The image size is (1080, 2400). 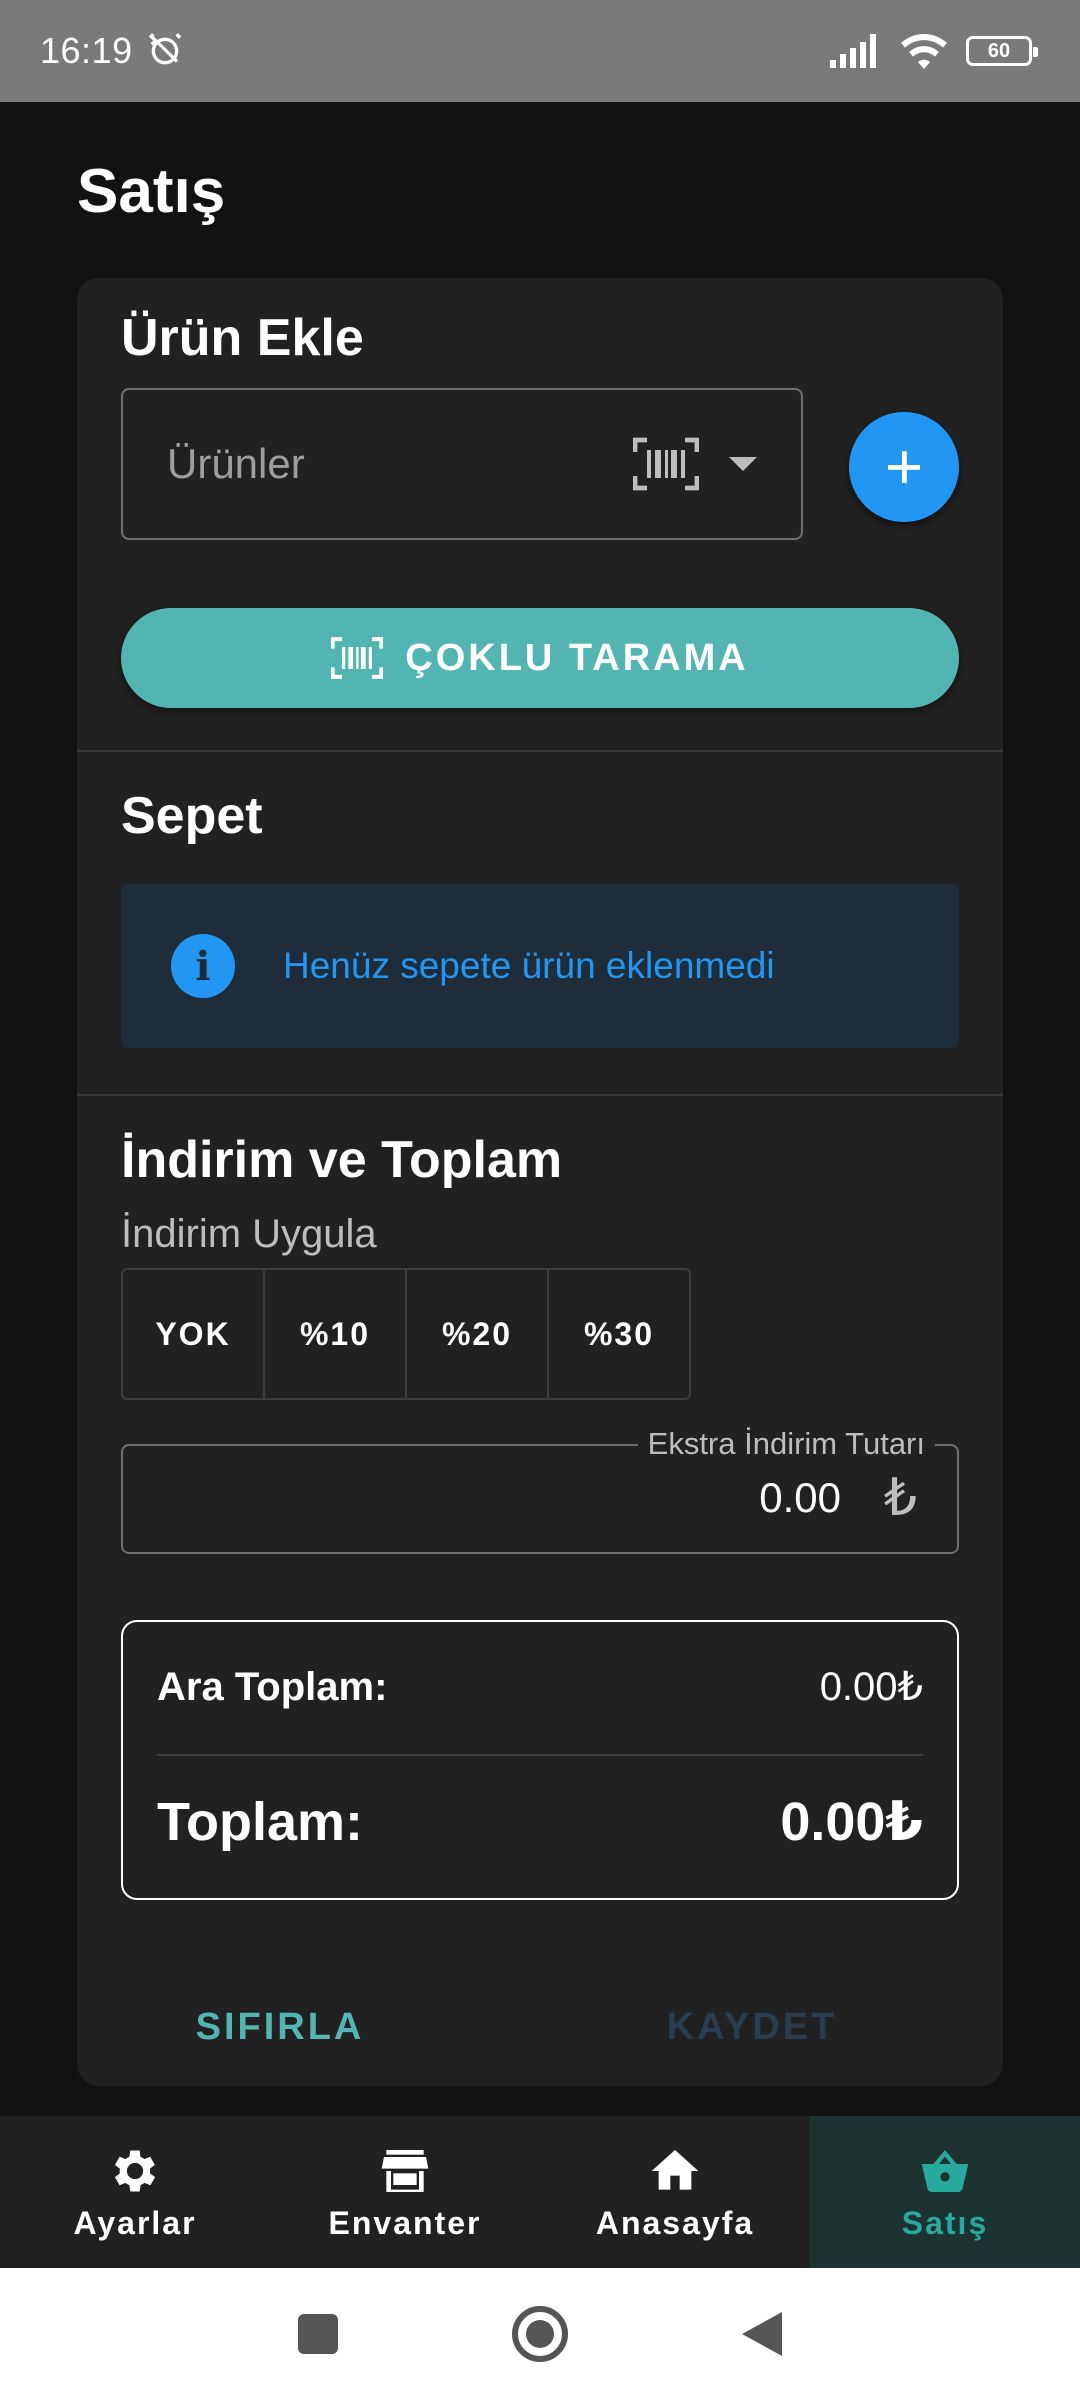 I want to click on subtotal-row: Ara Toplam: 0.00₺, so click(x=540, y=1687).